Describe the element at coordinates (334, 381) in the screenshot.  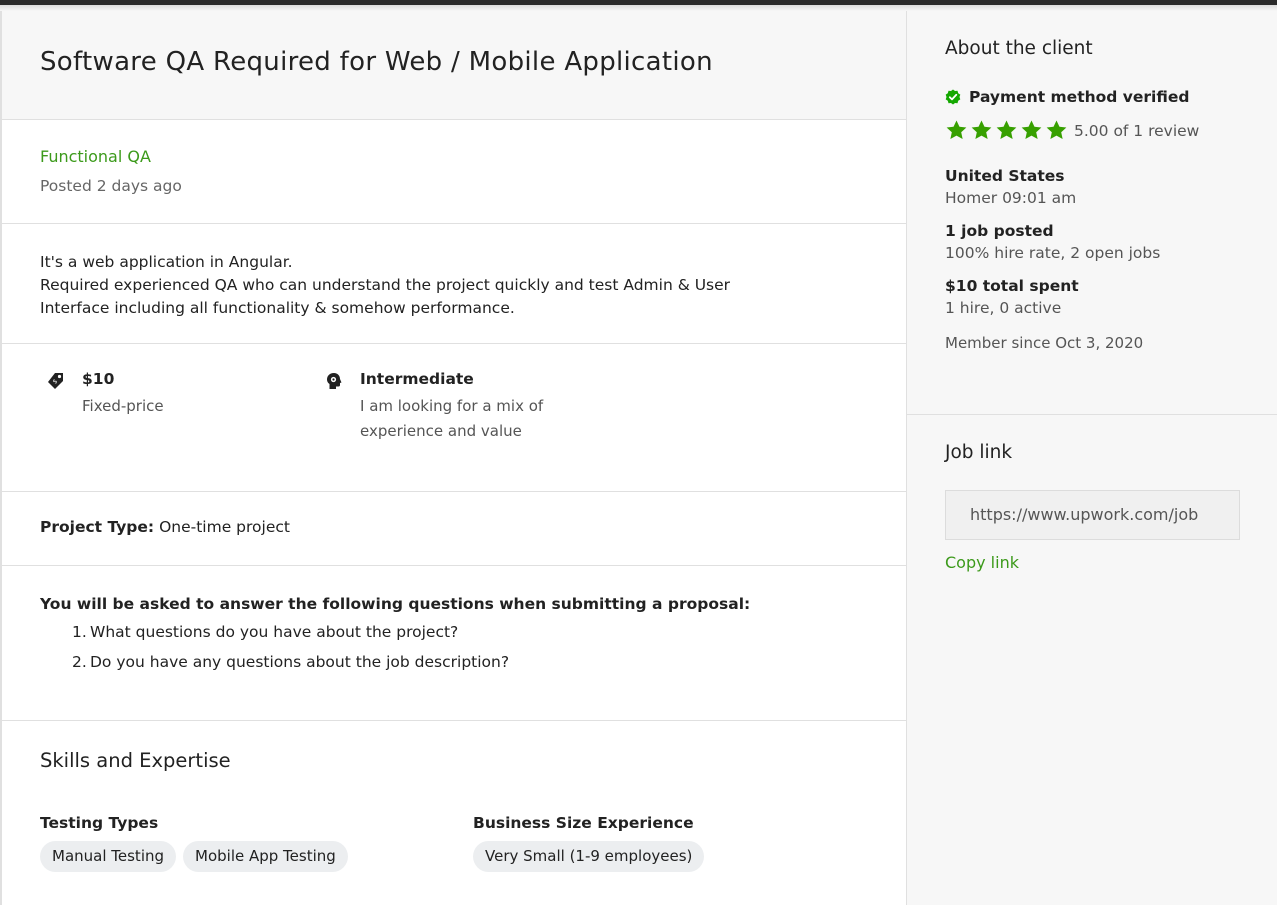
I see `experience-level-icon` at that location.